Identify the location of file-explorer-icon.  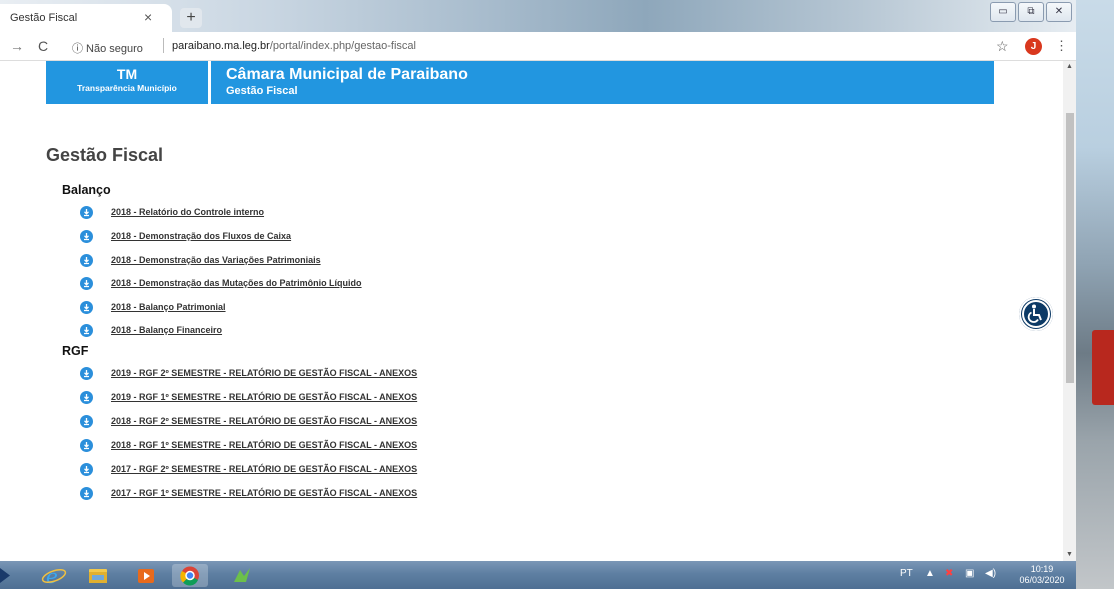
(98, 575).